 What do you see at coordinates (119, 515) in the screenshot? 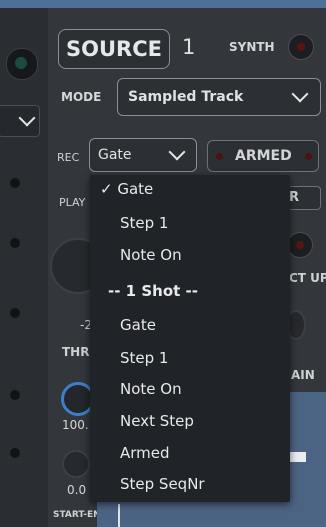
I see `waveform-start-marker` at bounding box center [119, 515].